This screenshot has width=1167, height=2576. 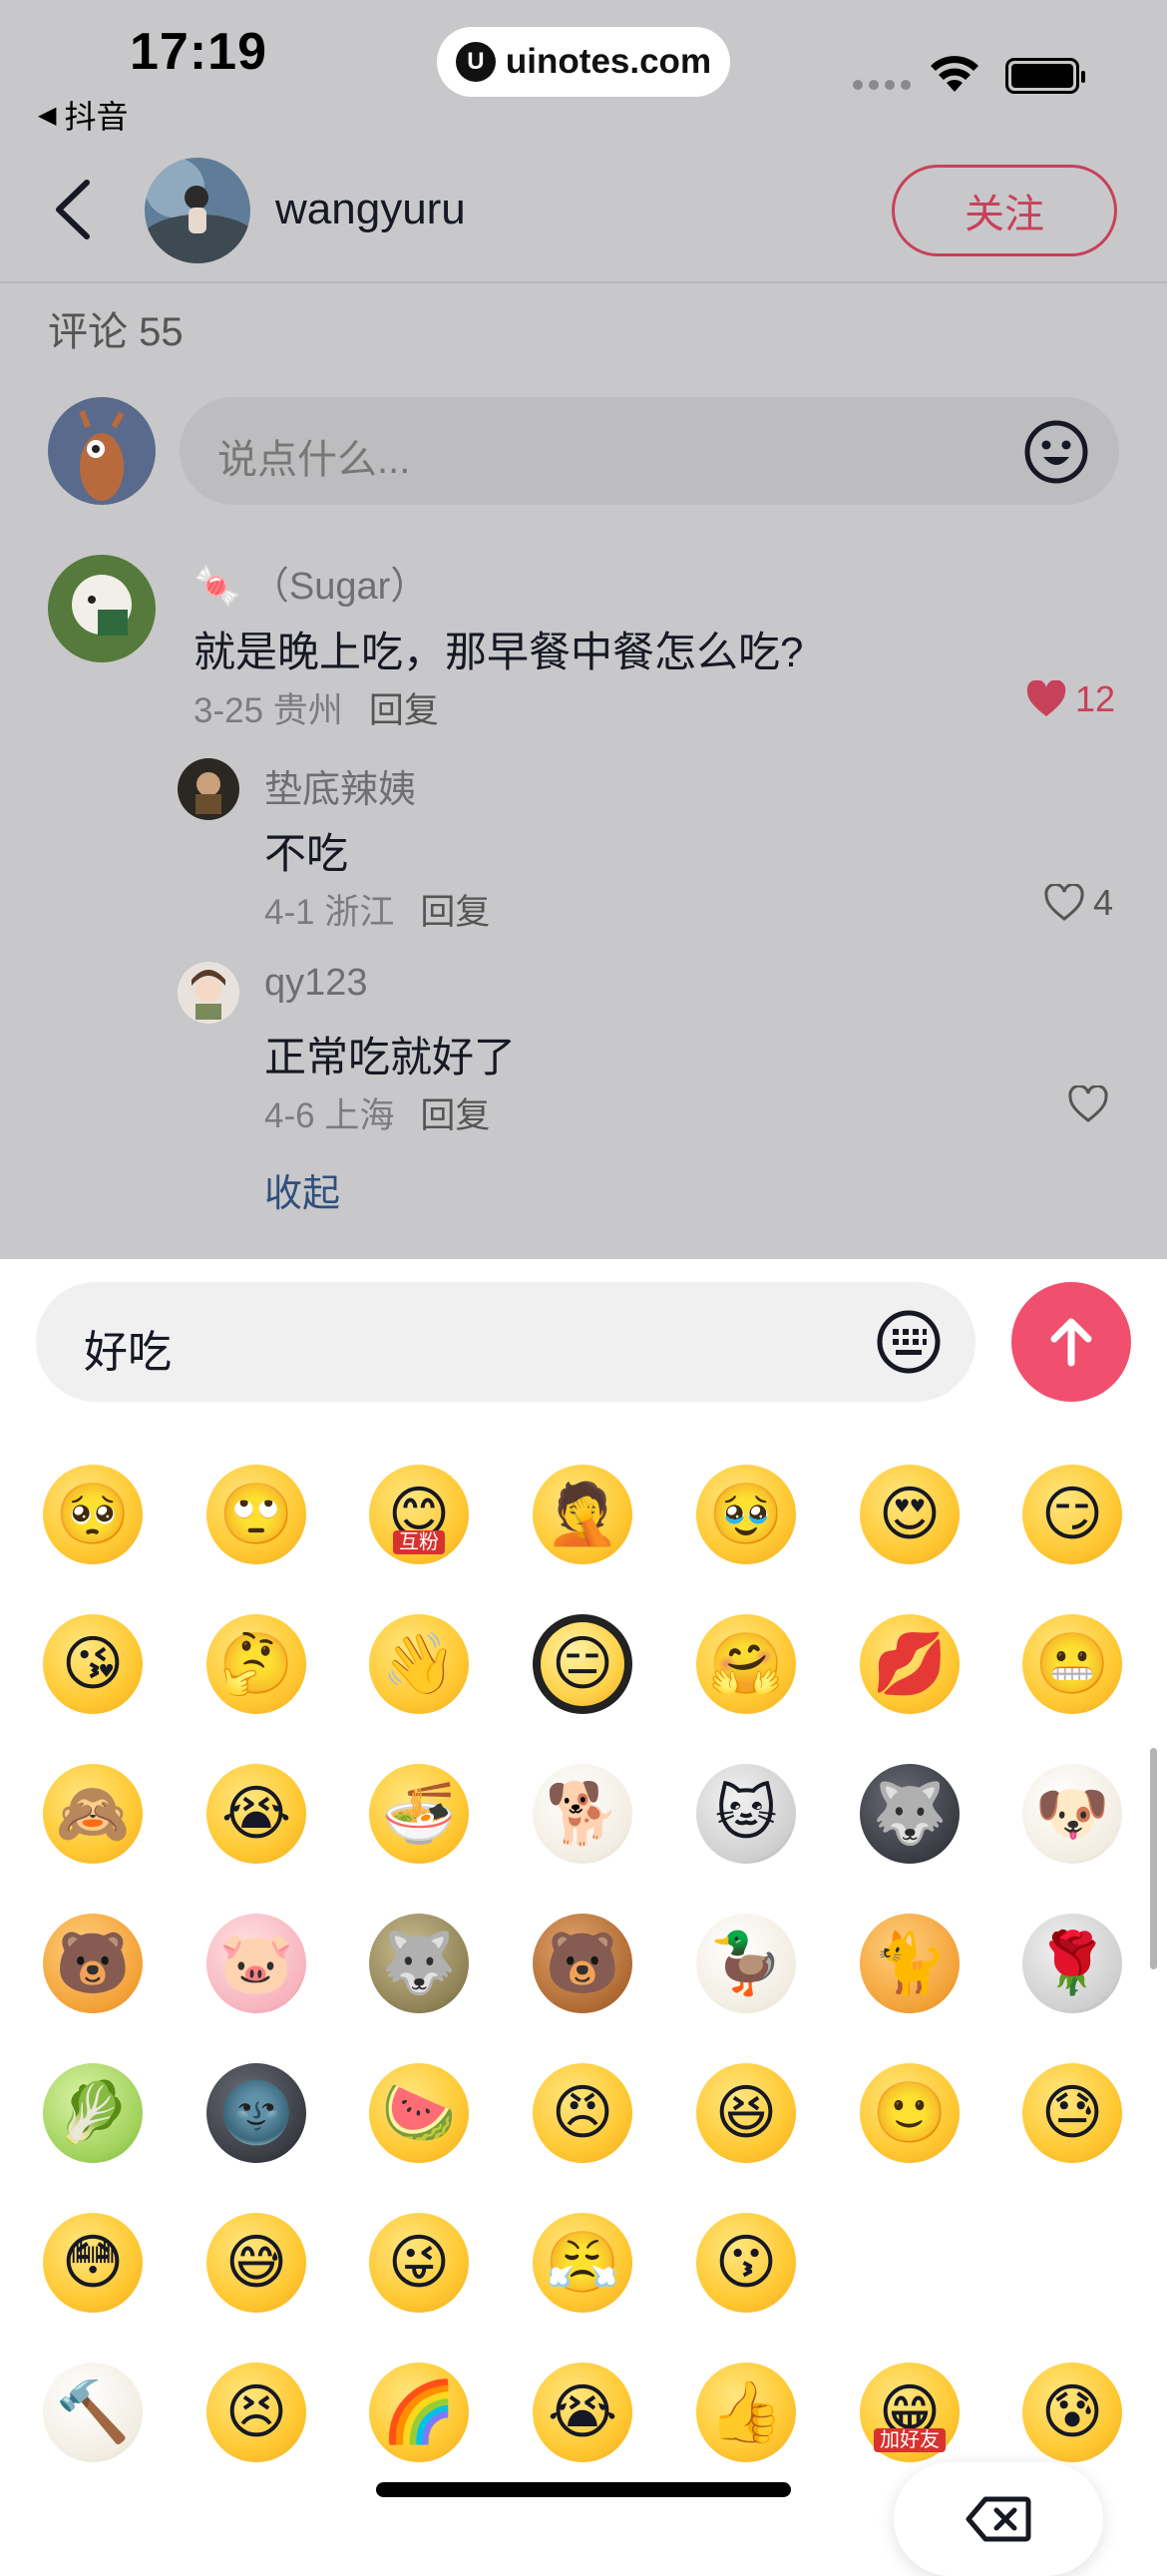 I want to click on emoji-pout-kiss-icon: 😗, so click(x=746, y=2263).